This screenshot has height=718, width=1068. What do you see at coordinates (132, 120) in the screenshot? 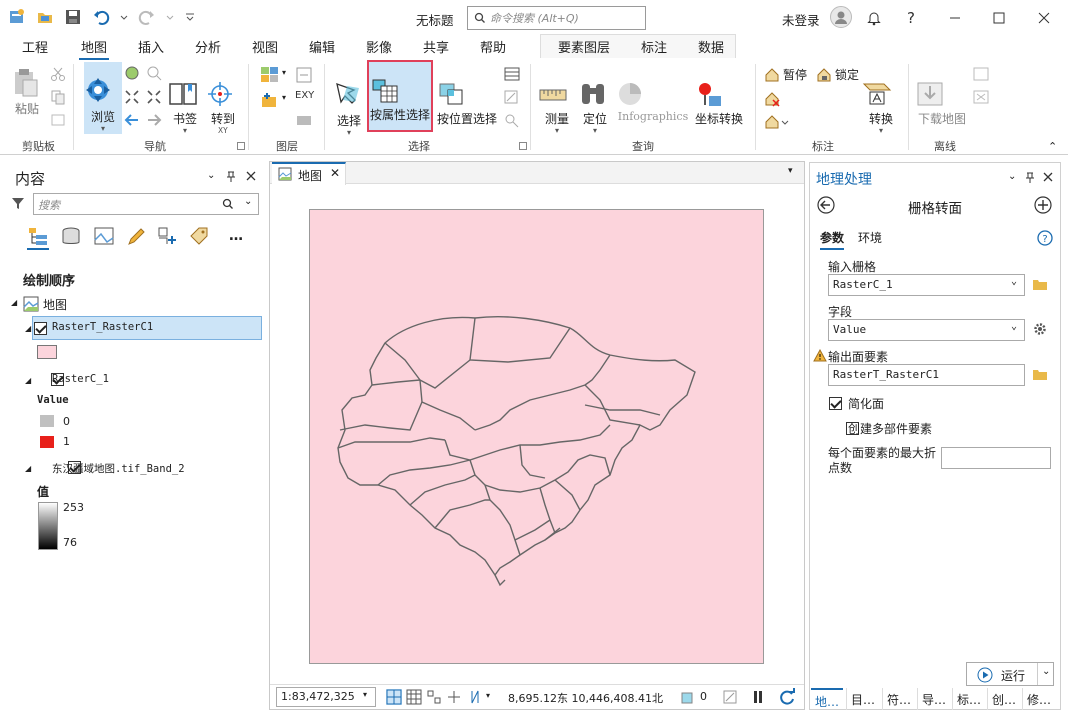
I see `previous-extent-icon` at bounding box center [132, 120].